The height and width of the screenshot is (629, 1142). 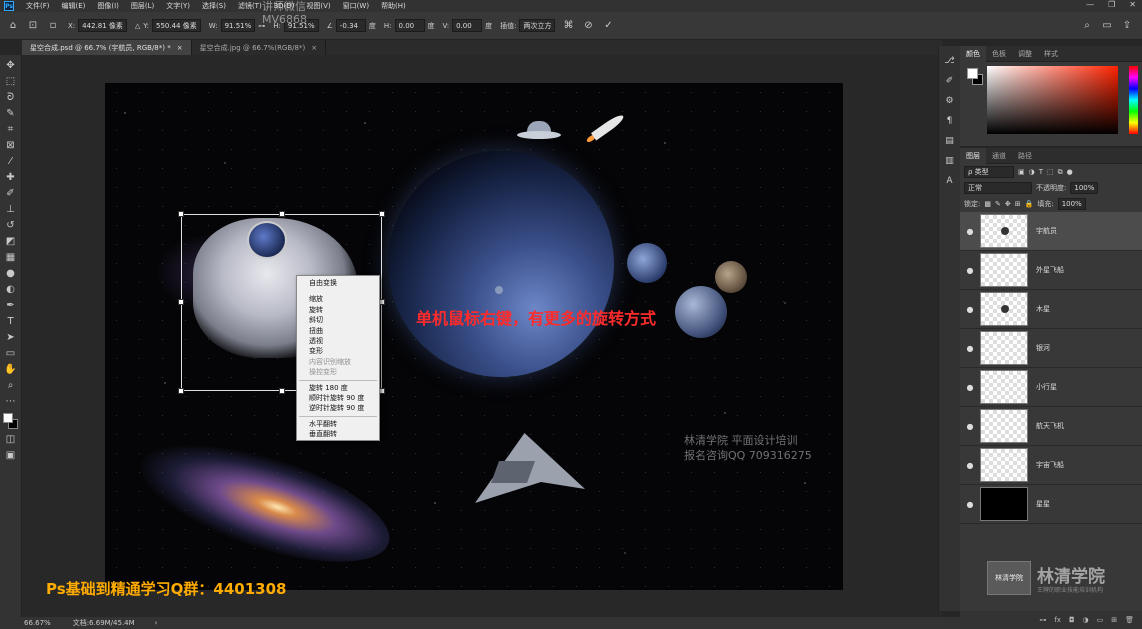 I want to click on share-icon: ⇪, so click(x=1127, y=26).